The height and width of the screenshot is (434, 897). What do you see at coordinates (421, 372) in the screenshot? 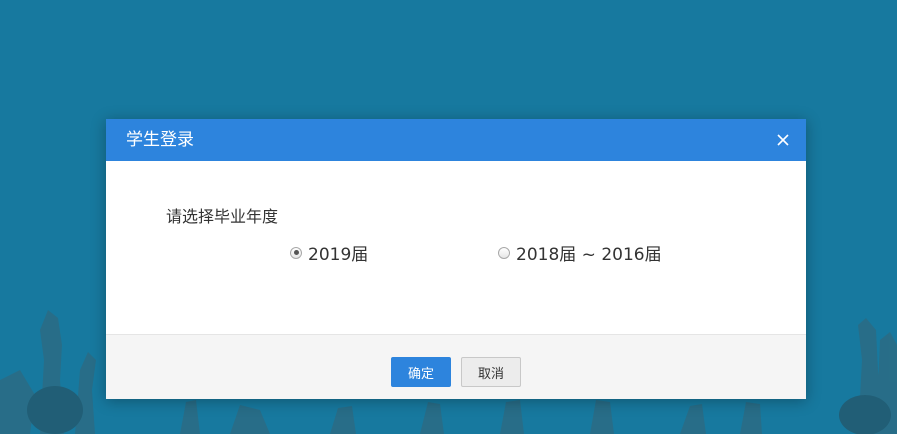
I see `confirm-button: 确定` at bounding box center [421, 372].